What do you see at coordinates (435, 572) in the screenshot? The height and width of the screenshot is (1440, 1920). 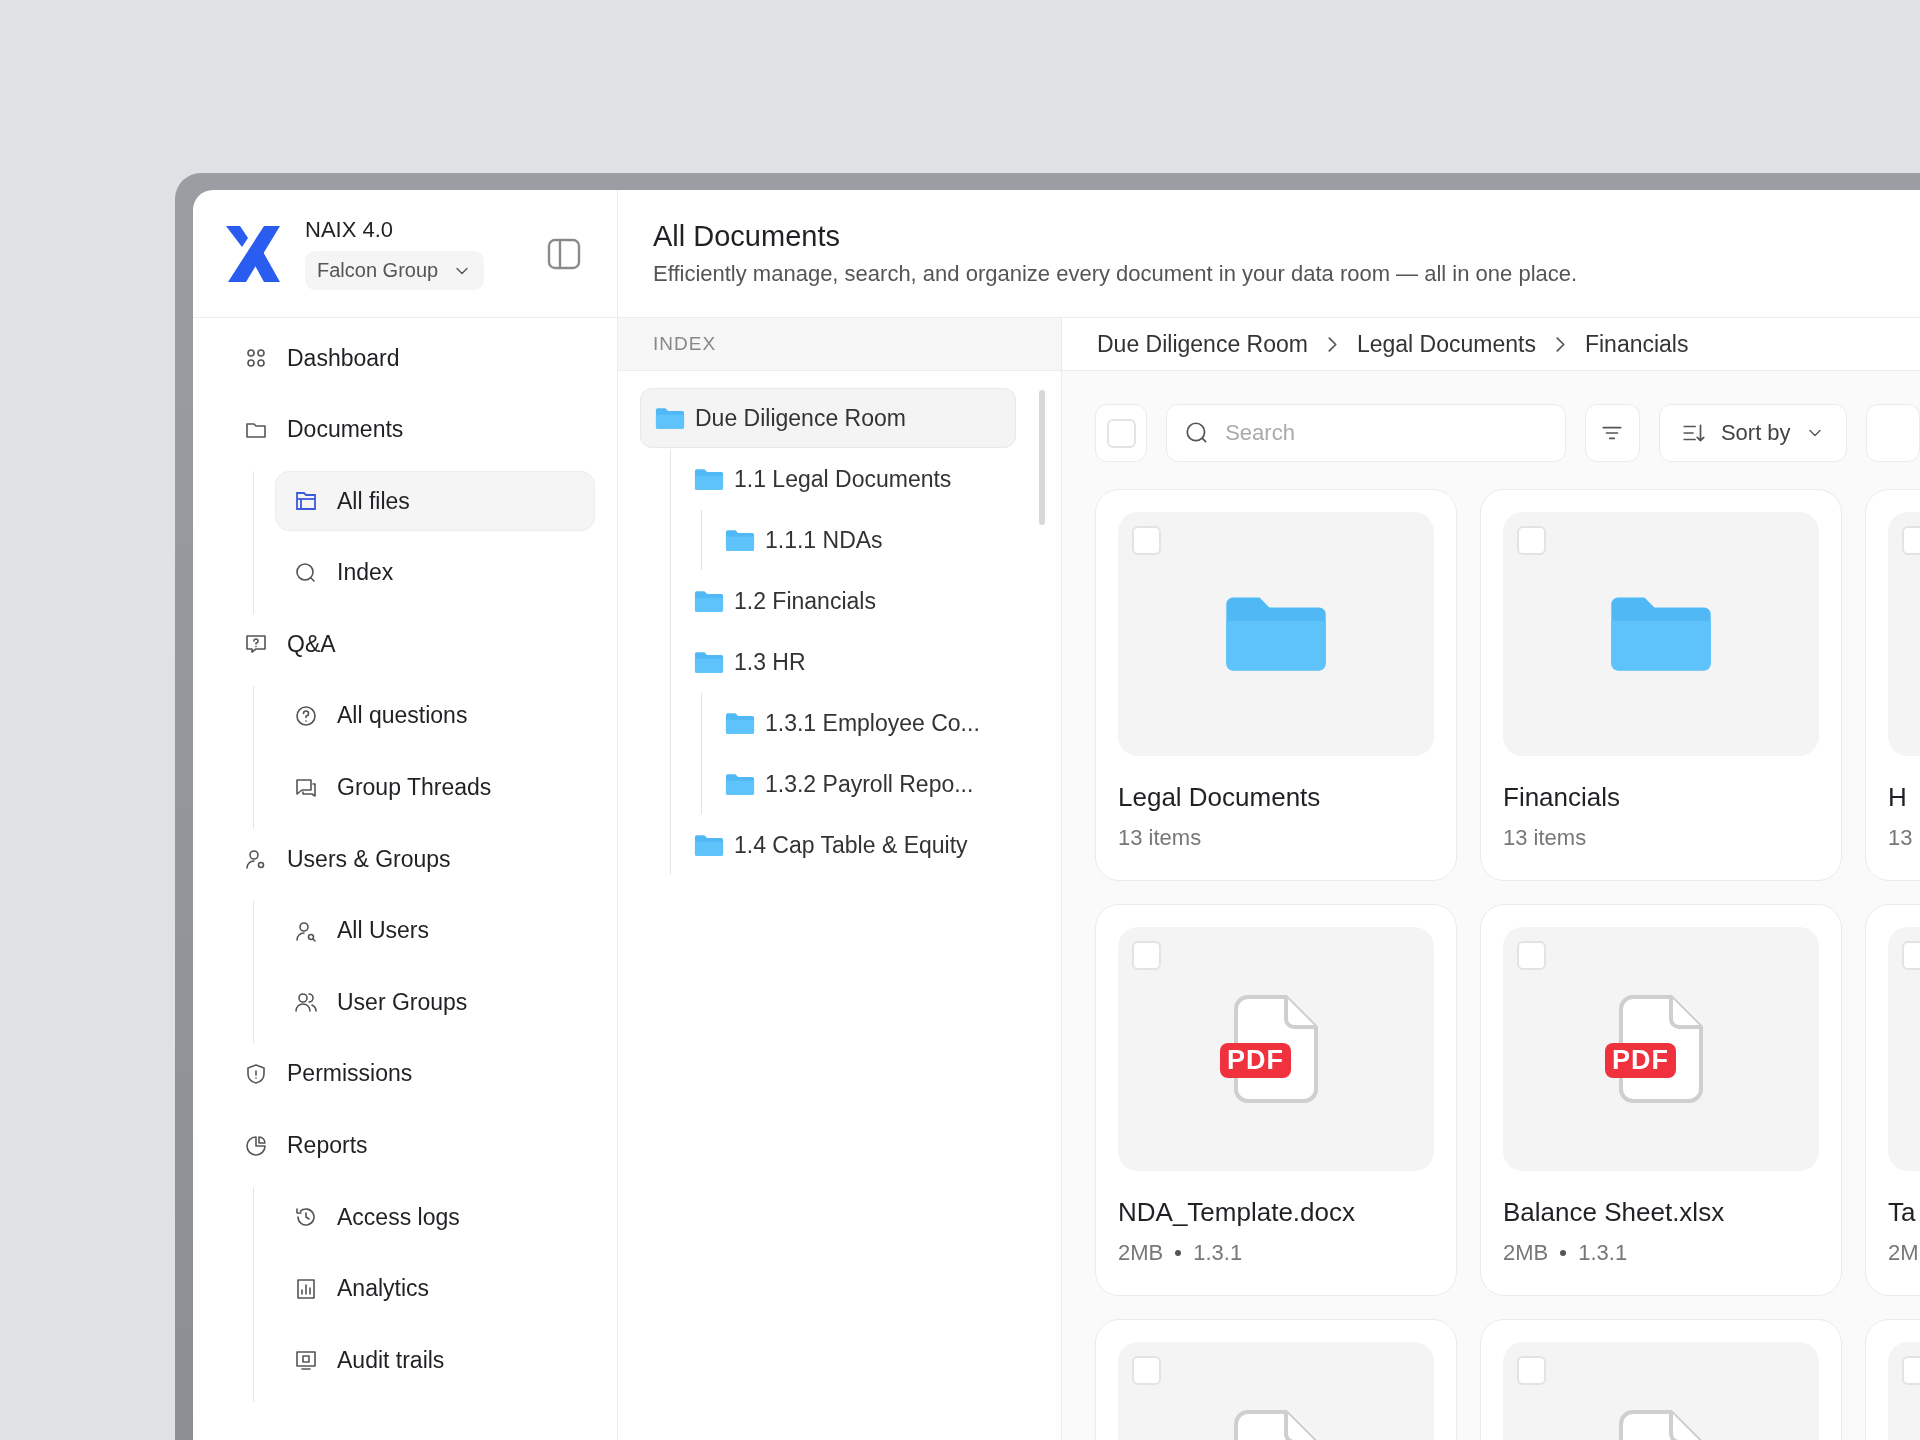 I see `nav-item: Index` at bounding box center [435, 572].